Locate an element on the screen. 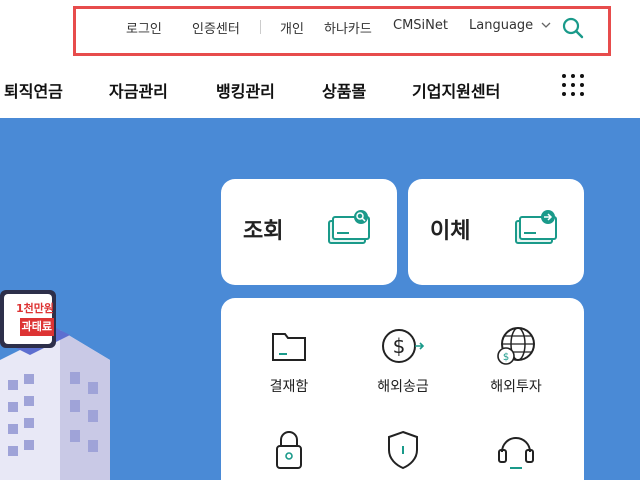 This screenshot has height=498, width=640. language-label: Language is located at coordinates (501, 25).